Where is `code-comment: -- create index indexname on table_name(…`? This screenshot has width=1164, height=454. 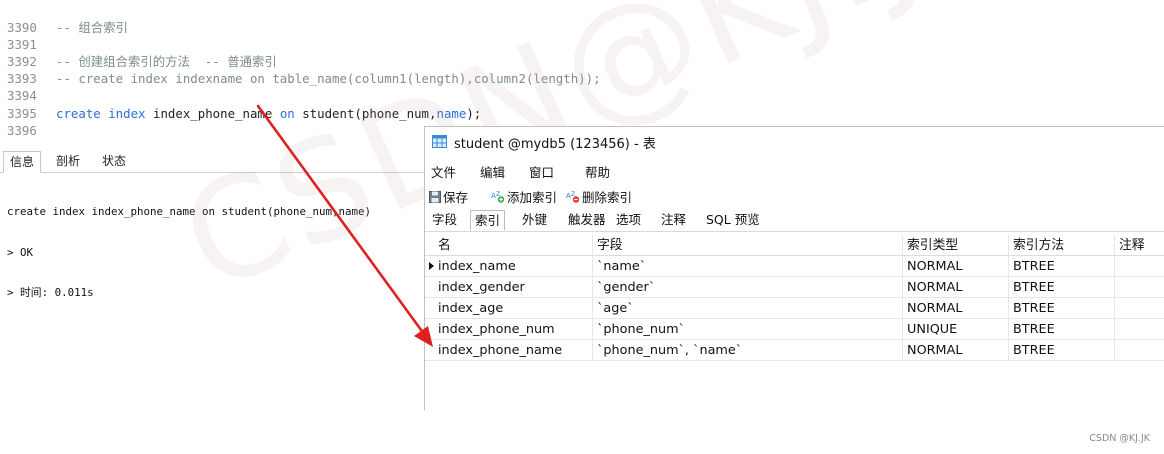
code-comment: -- create index indexname on table_name(… is located at coordinates (328, 79).